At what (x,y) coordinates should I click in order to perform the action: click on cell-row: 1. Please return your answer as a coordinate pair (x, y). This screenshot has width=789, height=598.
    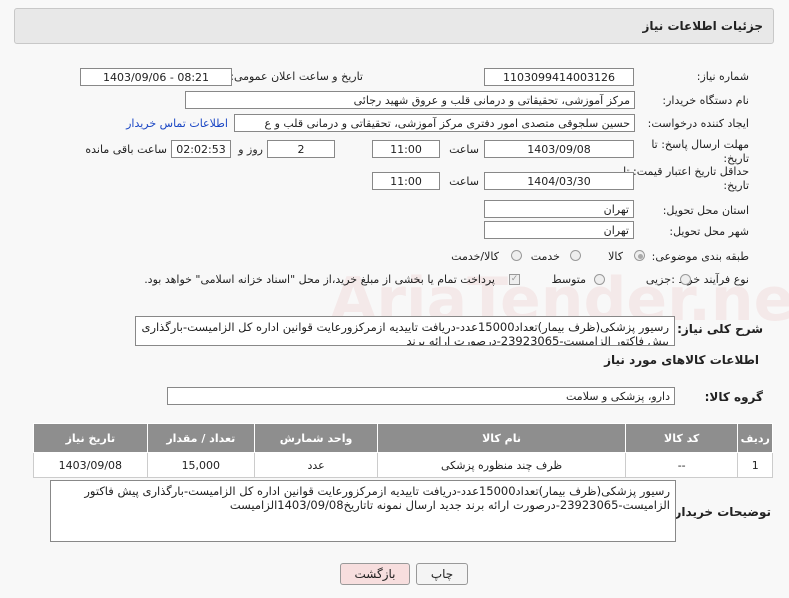
    Looking at the image, I should click on (755, 465).